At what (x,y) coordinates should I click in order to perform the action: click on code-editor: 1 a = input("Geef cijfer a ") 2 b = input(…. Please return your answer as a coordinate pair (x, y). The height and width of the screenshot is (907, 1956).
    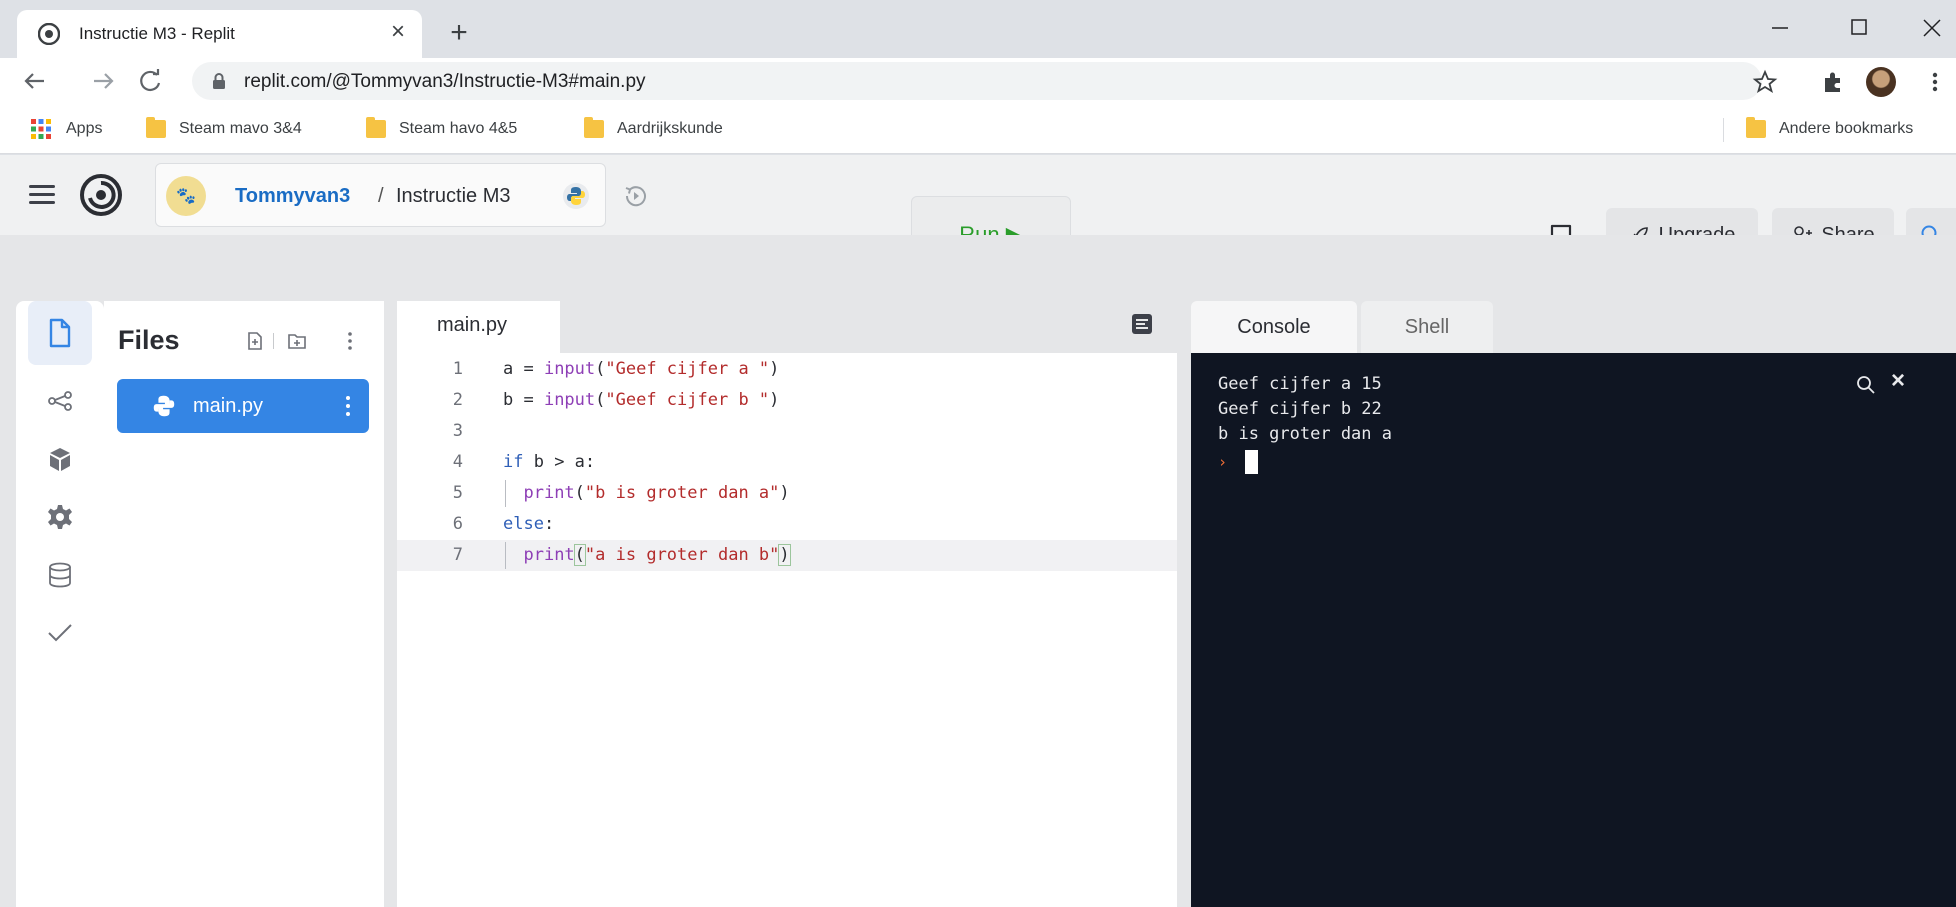
    Looking at the image, I should click on (787, 462).